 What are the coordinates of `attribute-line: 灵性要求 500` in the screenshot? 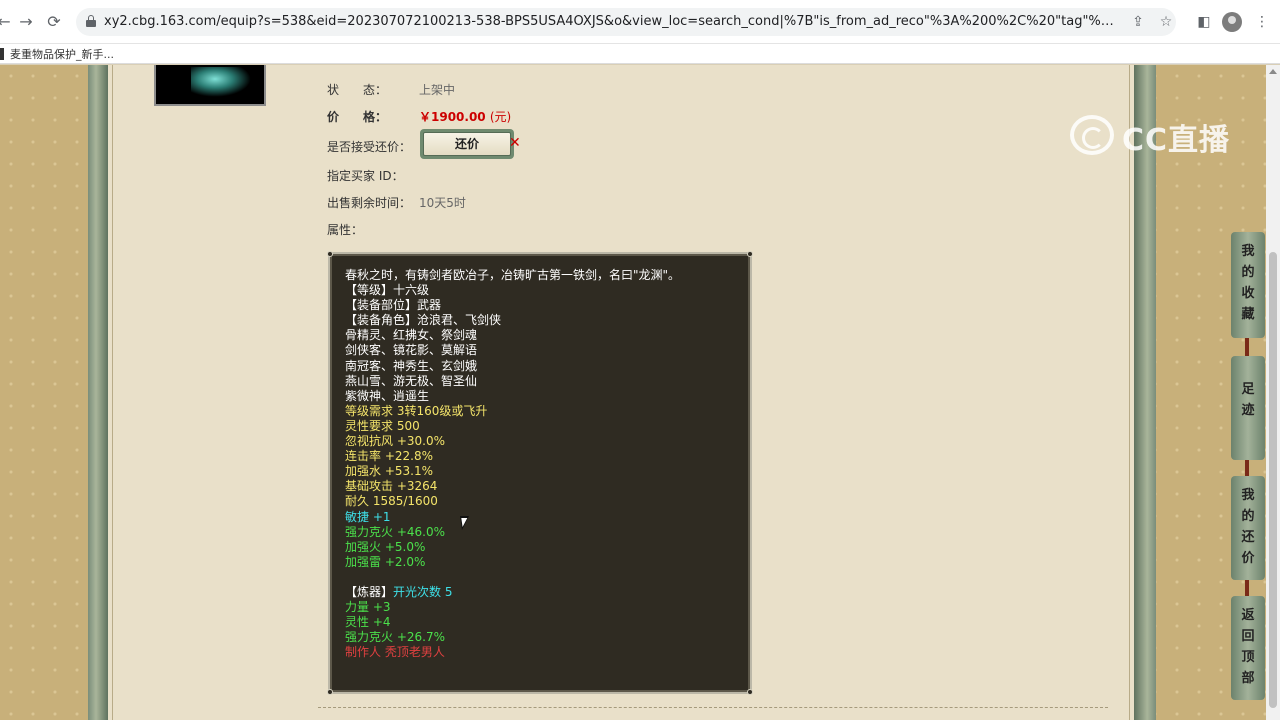 It's located at (542, 426).